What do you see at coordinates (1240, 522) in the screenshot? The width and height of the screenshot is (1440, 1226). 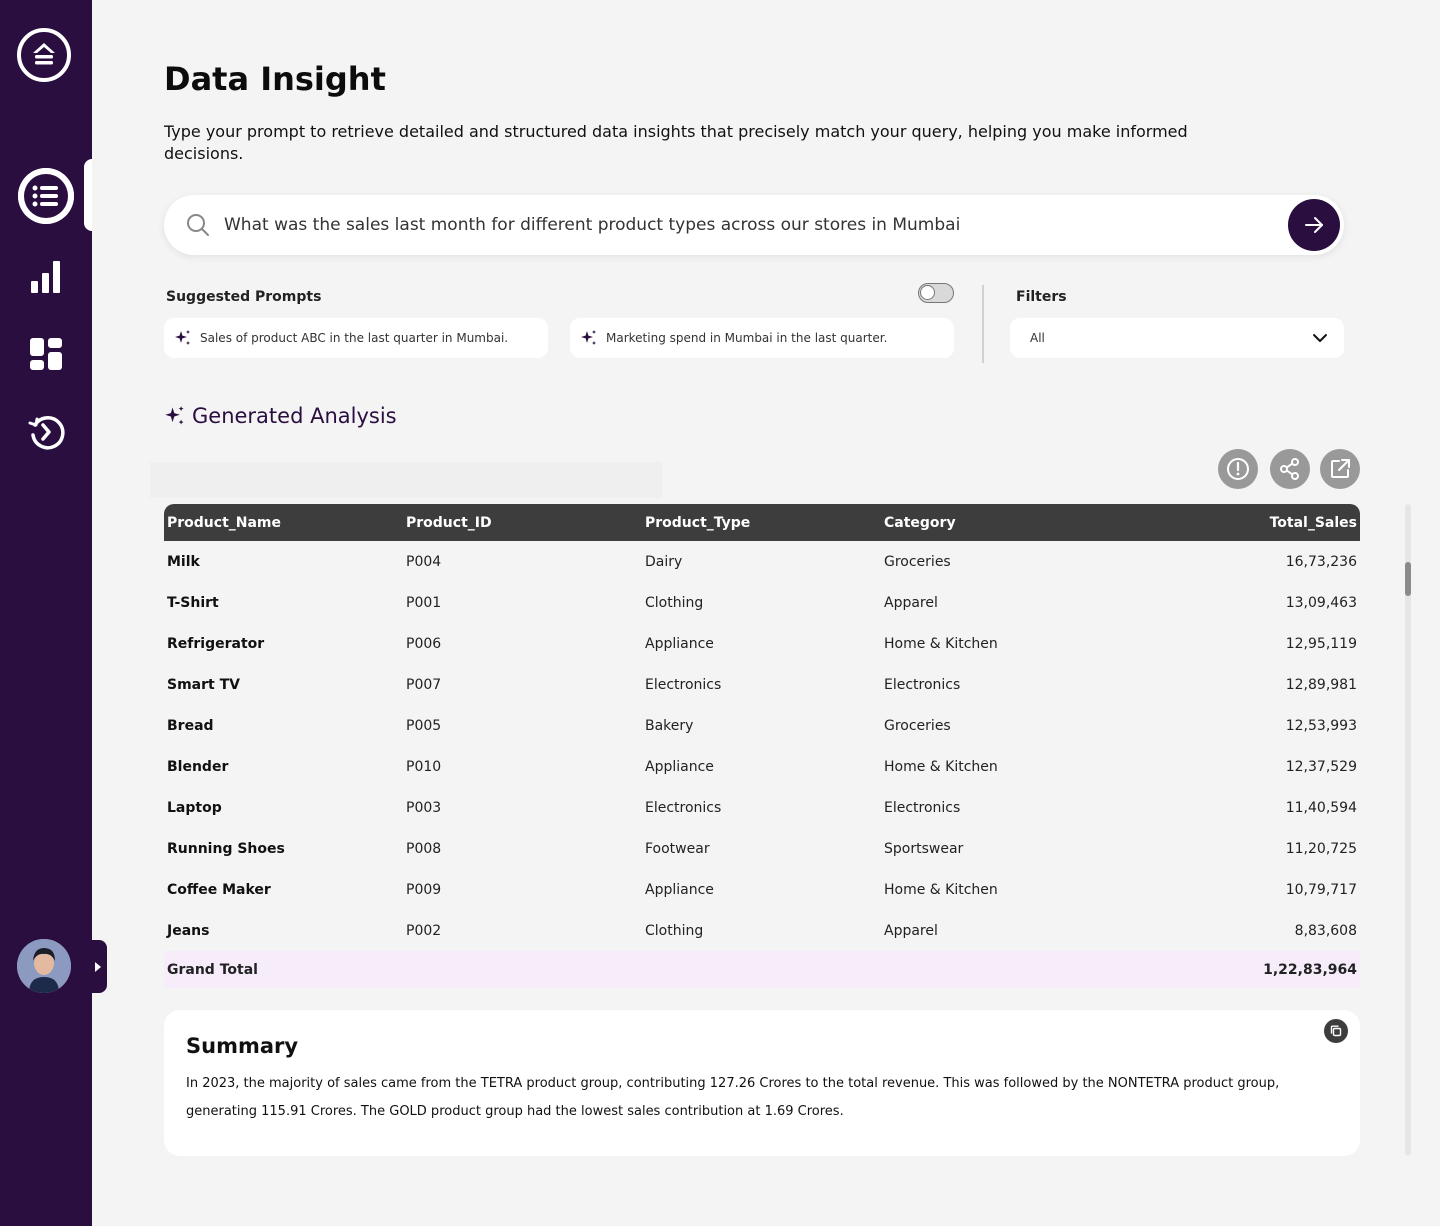 I see `column-header: Total_Sales` at bounding box center [1240, 522].